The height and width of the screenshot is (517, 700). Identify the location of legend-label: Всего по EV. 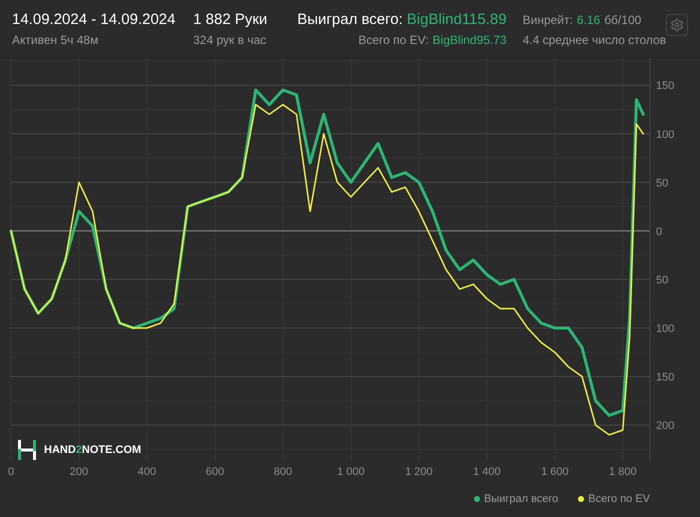
(619, 499).